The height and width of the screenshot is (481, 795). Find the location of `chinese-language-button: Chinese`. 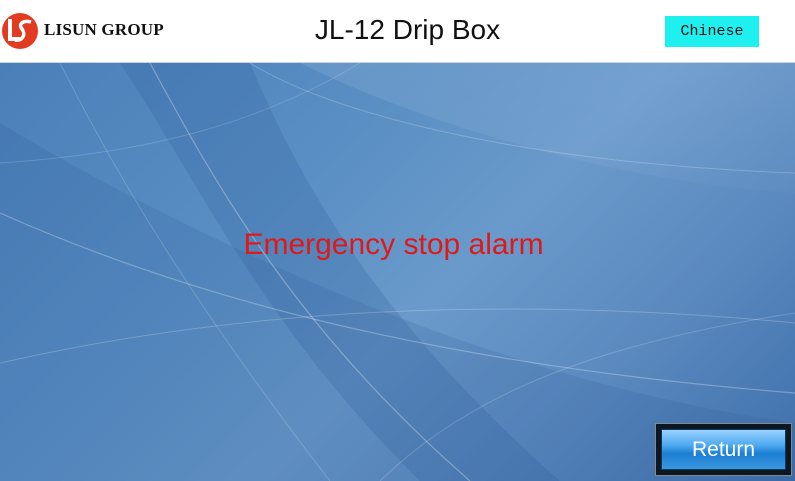

chinese-language-button: Chinese is located at coordinates (712, 31).